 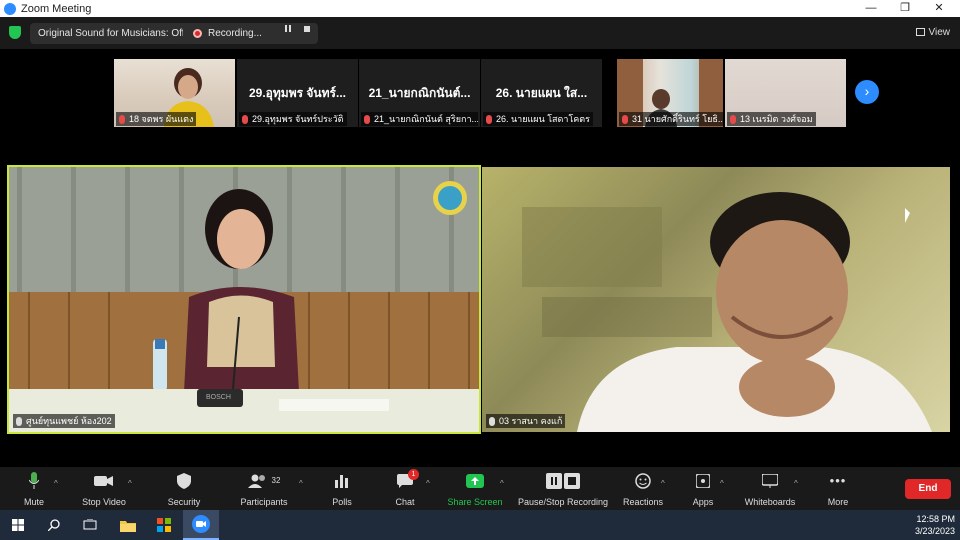 I want to click on polls-bar-chart-icon, so click(x=342, y=480).